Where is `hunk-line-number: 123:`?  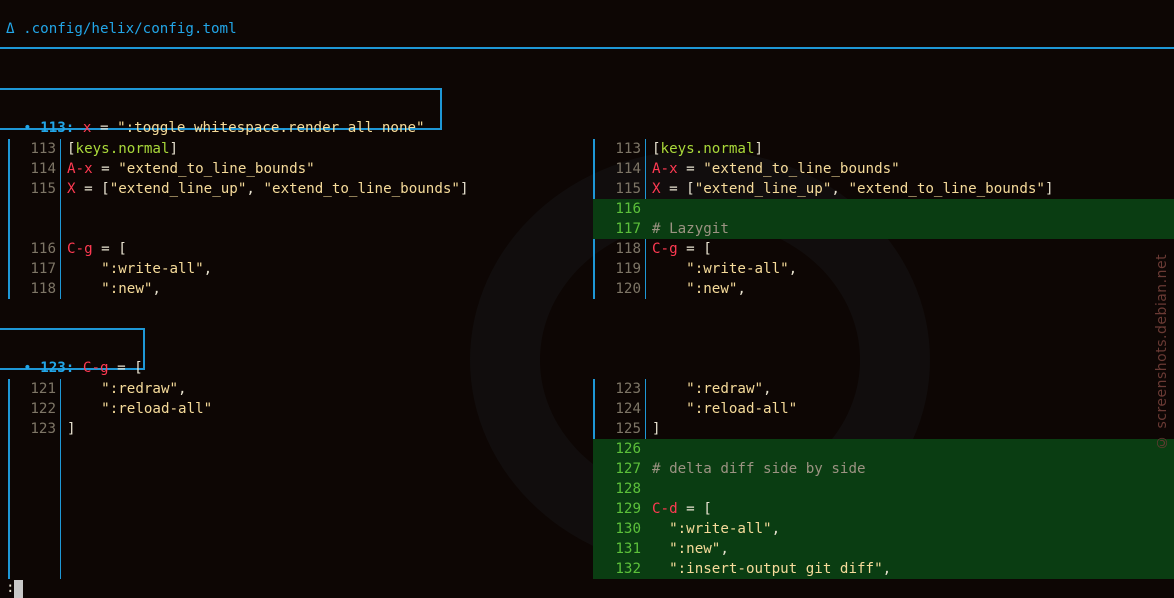
hunk-line-number: 123: is located at coordinates (57, 368).